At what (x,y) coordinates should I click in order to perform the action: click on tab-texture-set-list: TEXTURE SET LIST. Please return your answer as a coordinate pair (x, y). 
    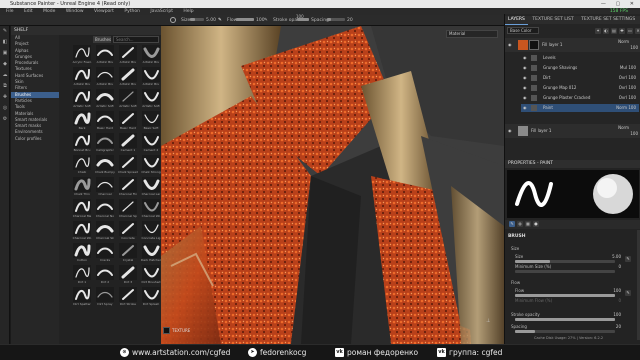
    Looking at the image, I should click on (552, 20).